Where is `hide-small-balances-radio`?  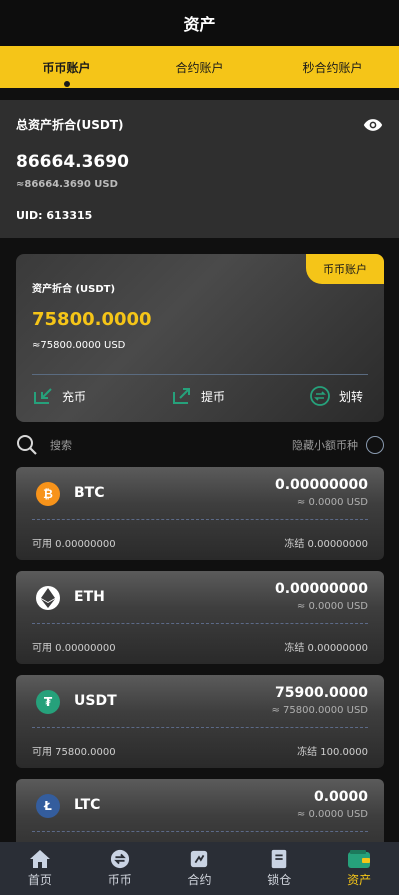 hide-small-balances-radio is located at coordinates (375, 445).